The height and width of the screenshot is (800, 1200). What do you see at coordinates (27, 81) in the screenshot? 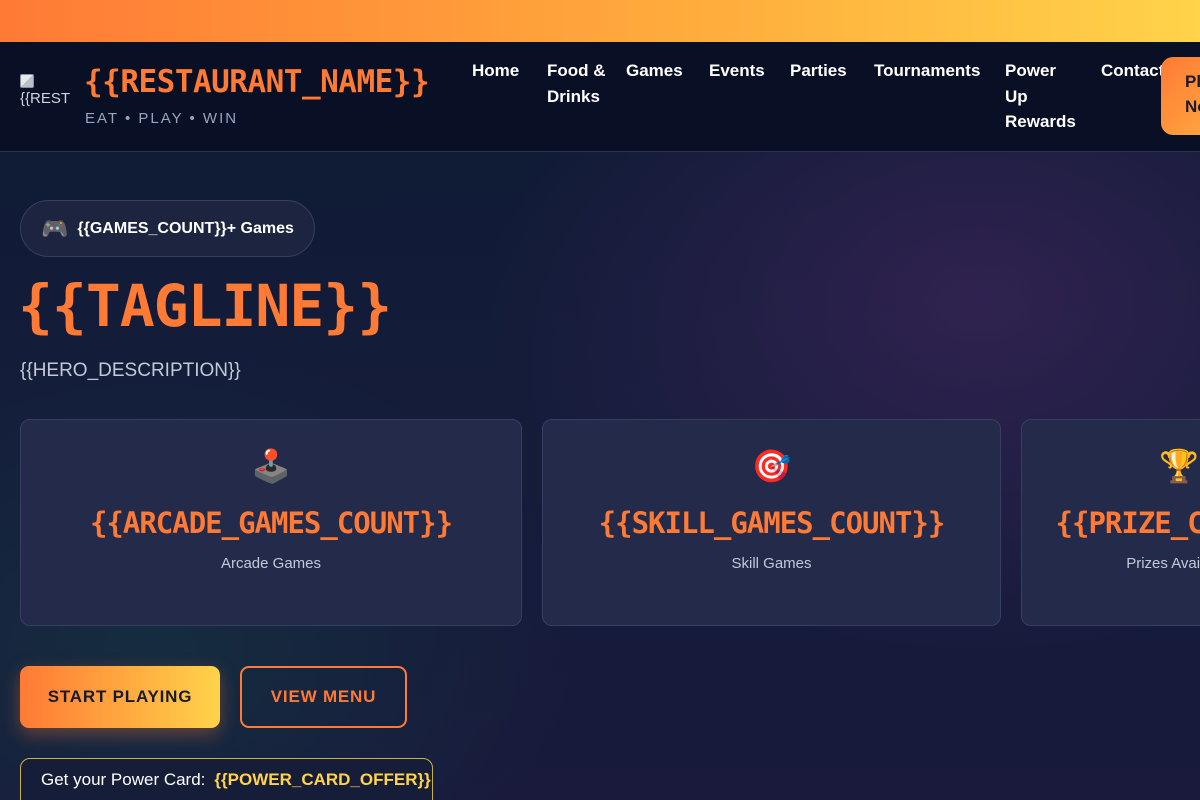
I see `broken-image-icon` at bounding box center [27, 81].